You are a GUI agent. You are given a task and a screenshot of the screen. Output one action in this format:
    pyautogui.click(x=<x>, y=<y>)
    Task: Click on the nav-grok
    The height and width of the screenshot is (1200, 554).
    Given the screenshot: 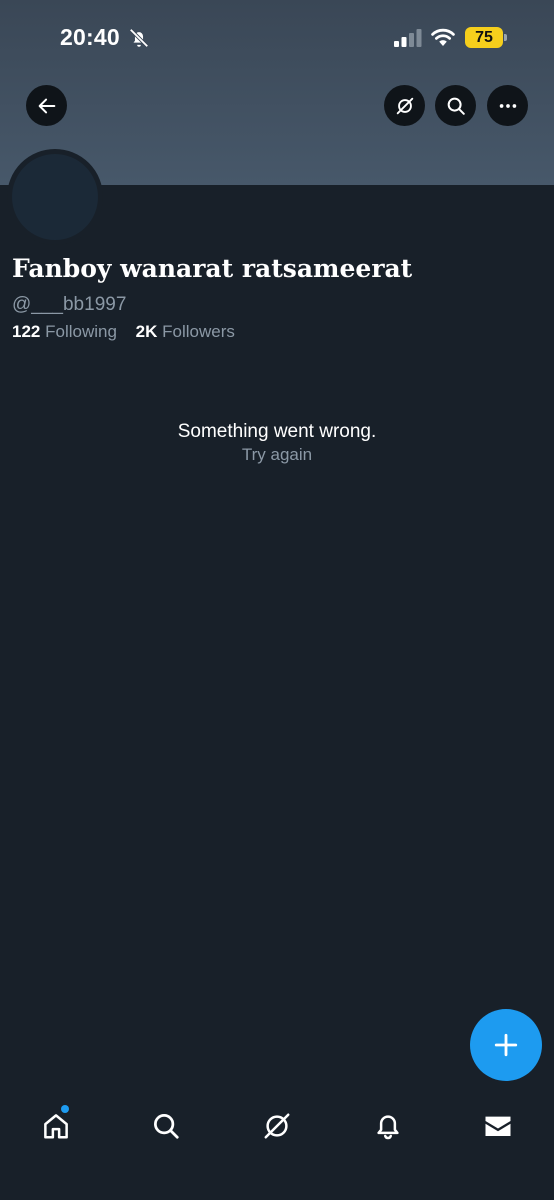 What is the action you would take?
    pyautogui.click(x=277, y=1126)
    